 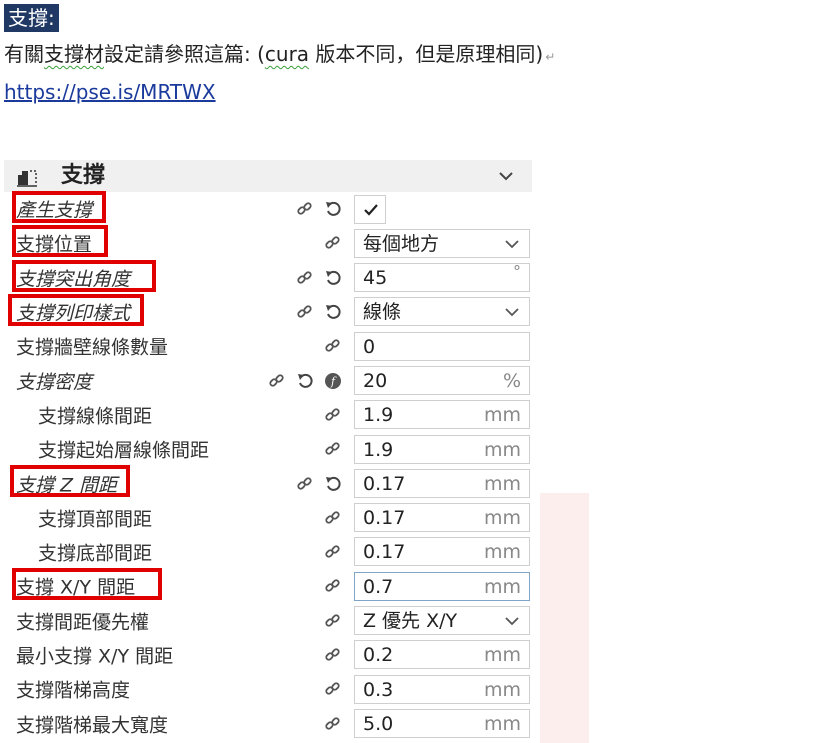 I want to click on setting-value: 5.0, so click(x=378, y=723).